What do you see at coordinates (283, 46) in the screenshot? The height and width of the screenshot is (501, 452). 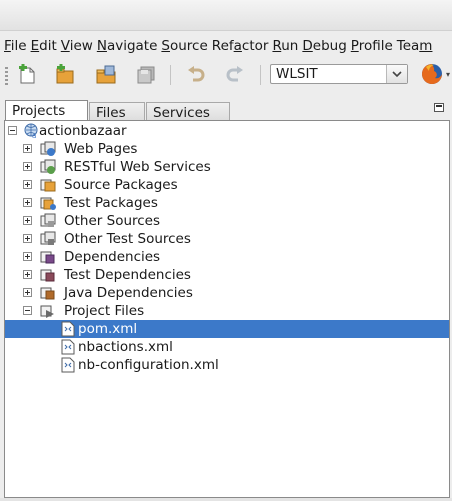 I see `menu-run: Run` at bounding box center [283, 46].